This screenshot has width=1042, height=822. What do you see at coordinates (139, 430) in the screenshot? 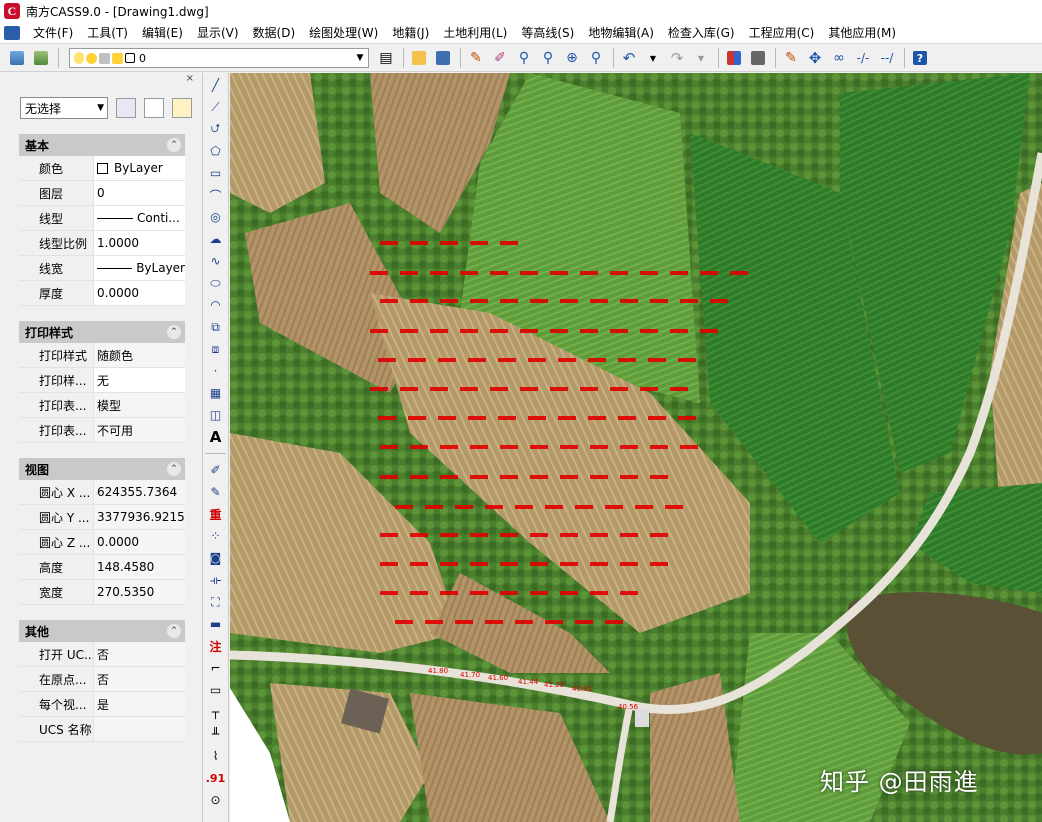
I see `property-value: 不可用` at bounding box center [139, 430].